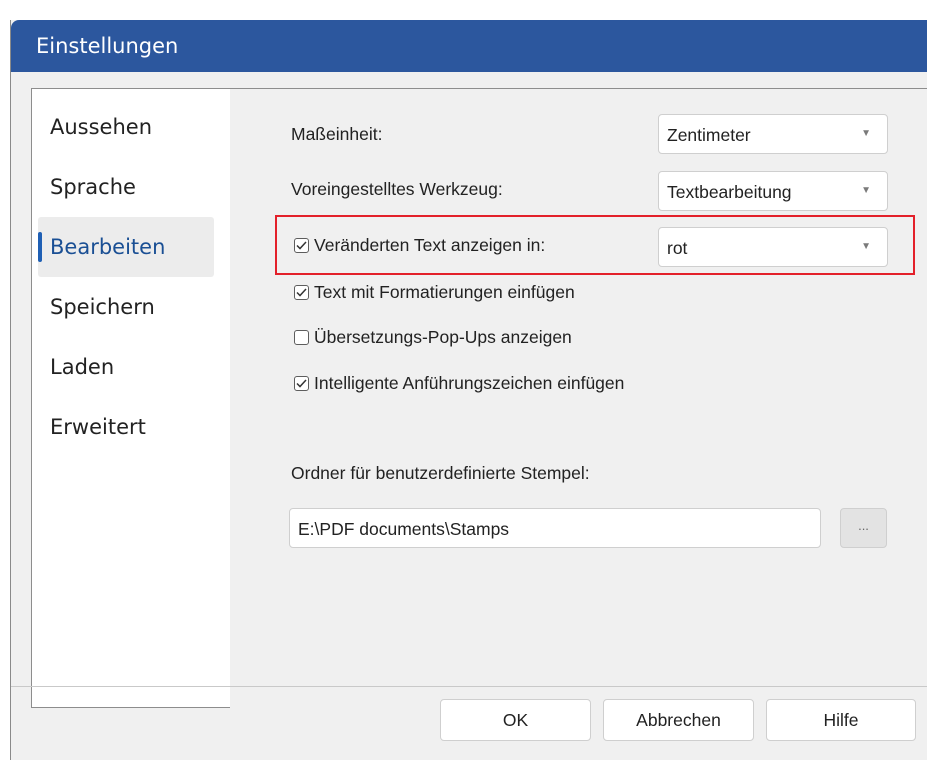 This screenshot has height=760, width=927. Describe the element at coordinates (126, 307) in the screenshot. I see `sidebar-item-speichern: Speichern` at that location.